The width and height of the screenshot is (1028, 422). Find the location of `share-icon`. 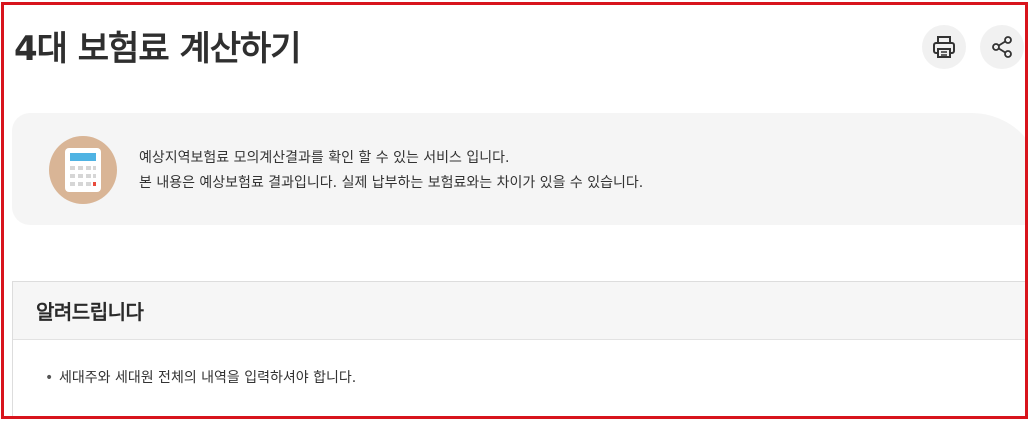

share-icon is located at coordinates (1002, 47).